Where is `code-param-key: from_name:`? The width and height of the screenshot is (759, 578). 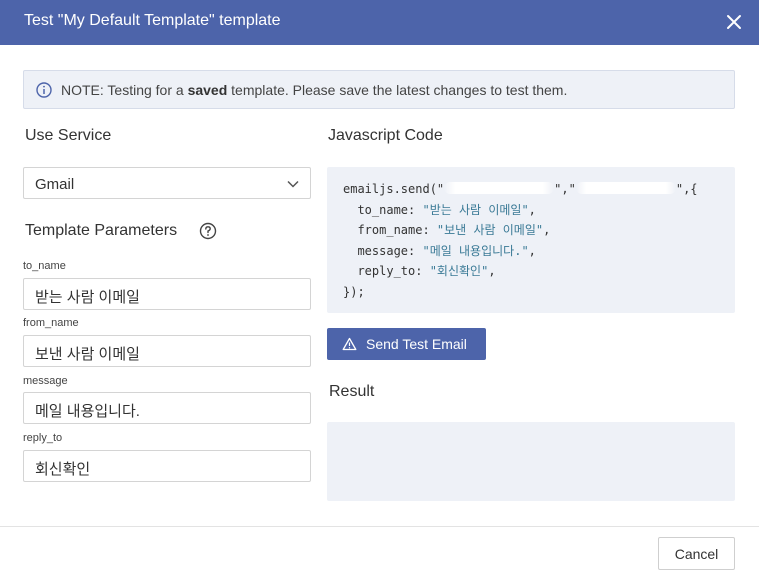 code-param-key: from_name: is located at coordinates (390, 230).